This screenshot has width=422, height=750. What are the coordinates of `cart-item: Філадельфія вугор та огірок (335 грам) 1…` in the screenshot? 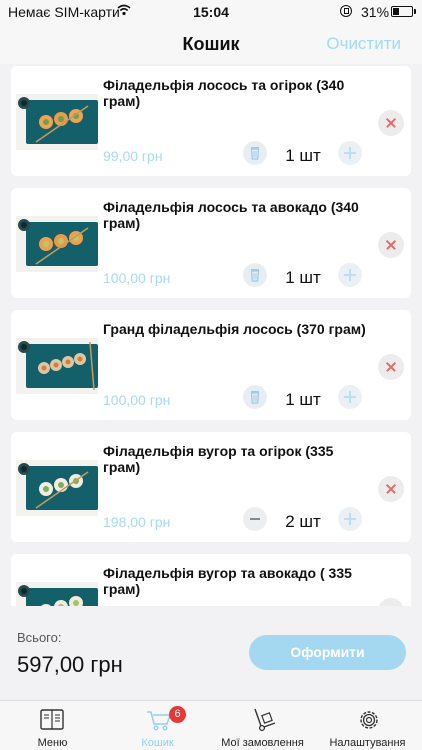 It's located at (211, 487).